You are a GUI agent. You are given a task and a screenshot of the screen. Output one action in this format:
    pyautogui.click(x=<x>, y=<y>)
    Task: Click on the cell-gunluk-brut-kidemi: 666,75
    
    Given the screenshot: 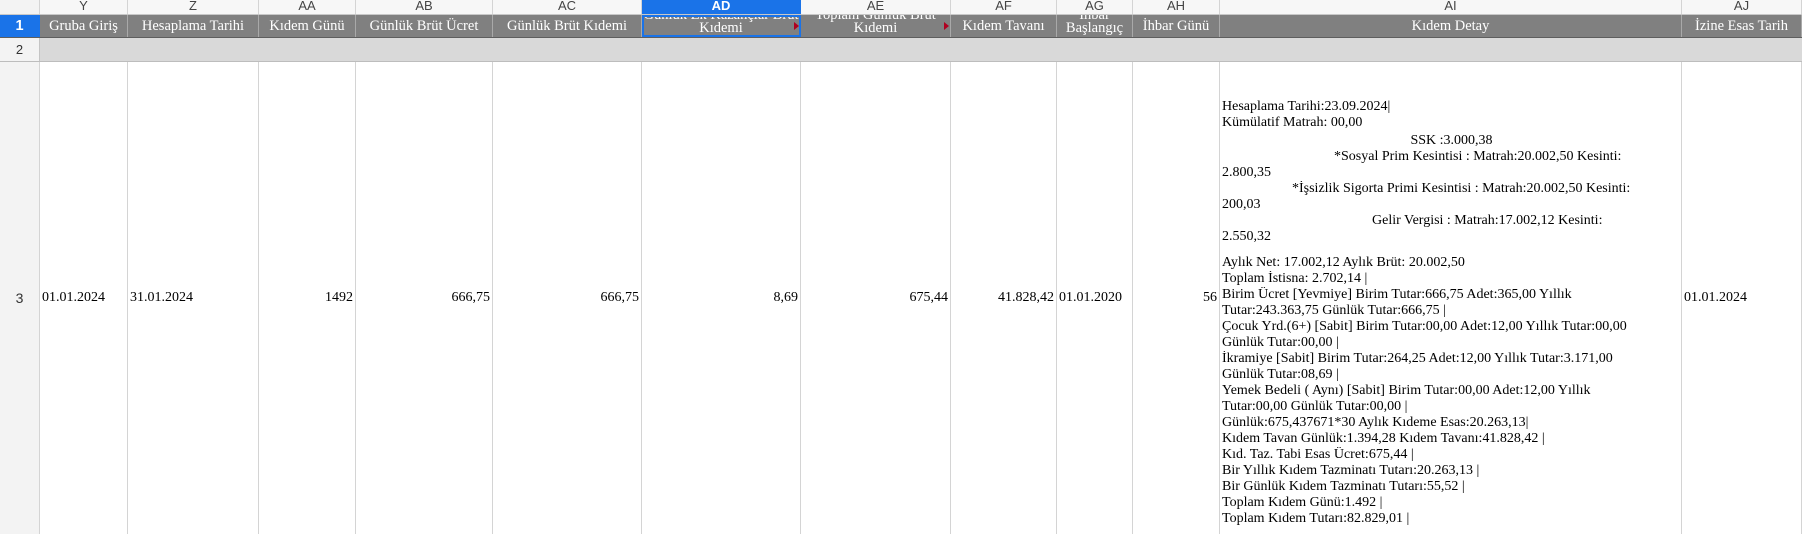 What is the action you would take?
    pyautogui.click(x=567, y=298)
    